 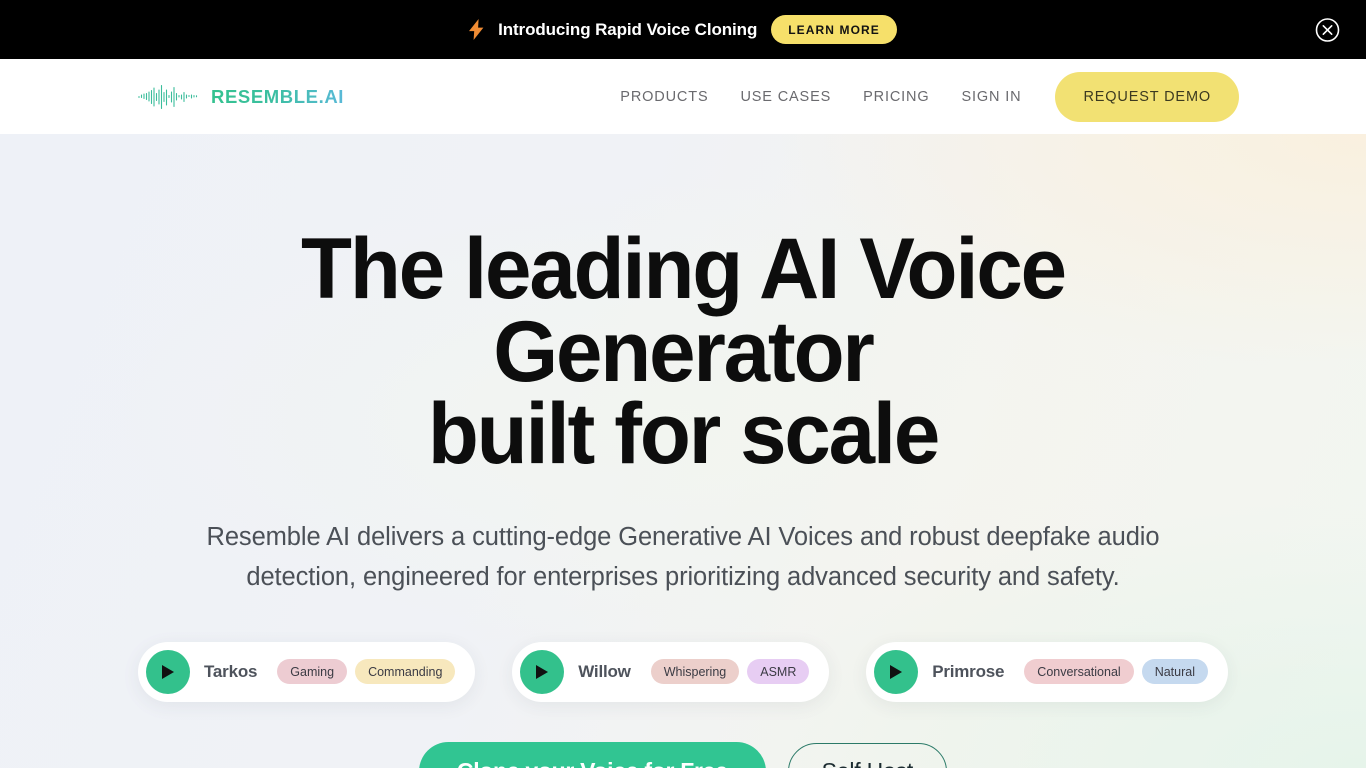 I want to click on audio-waveform-icon, so click(x=169, y=97).